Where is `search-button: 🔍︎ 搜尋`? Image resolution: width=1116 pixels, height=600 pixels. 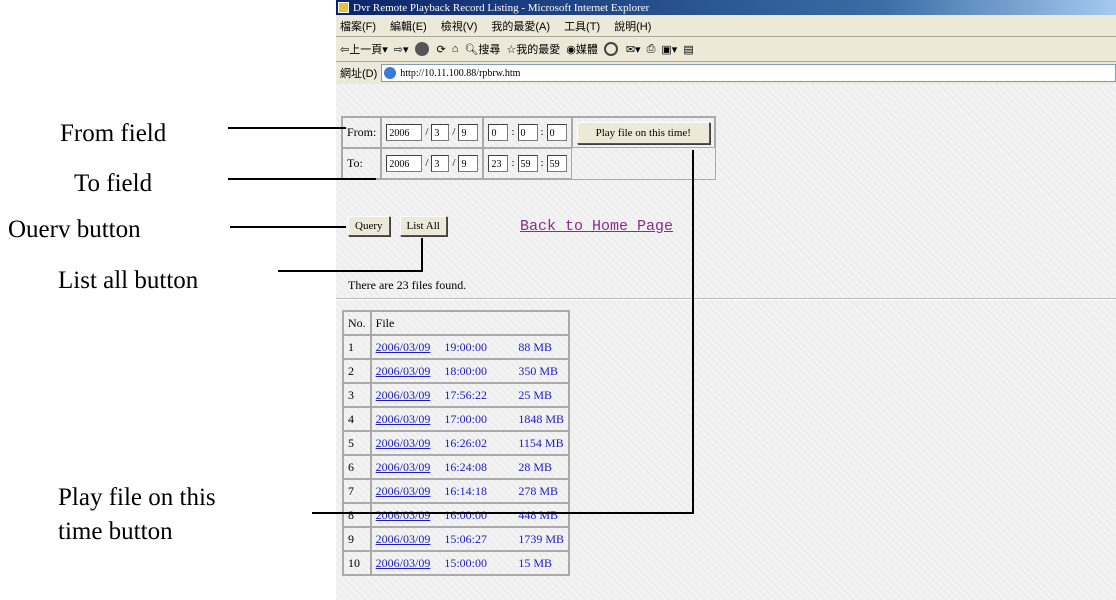
search-button: 🔍︎ 搜尋 is located at coordinates (482, 49).